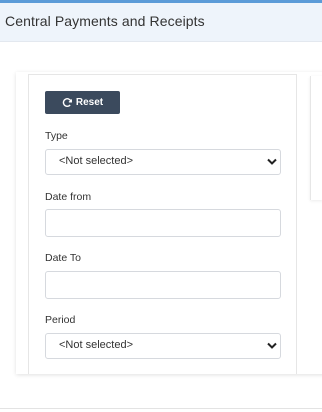 The width and height of the screenshot is (322, 412). I want to click on reset-button-label: Reset, so click(89, 102).